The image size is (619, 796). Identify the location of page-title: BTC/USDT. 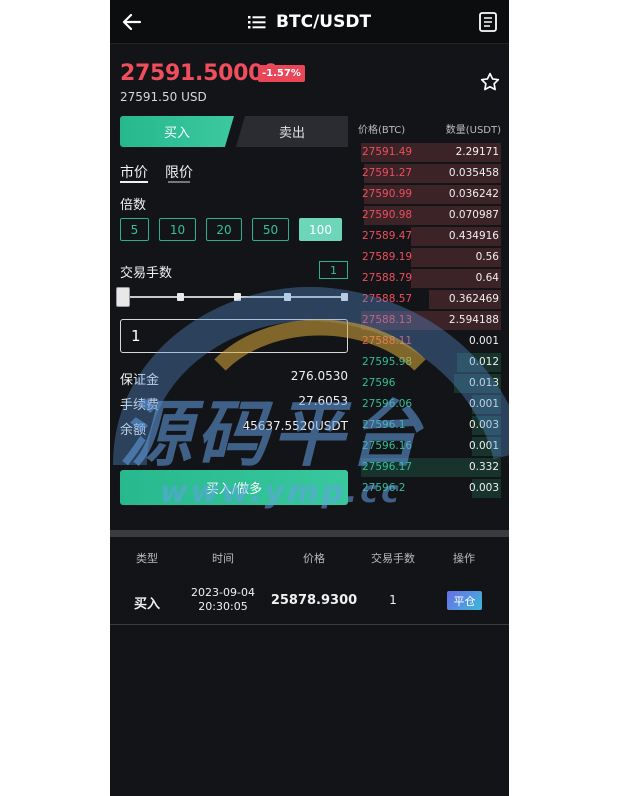
(324, 21).